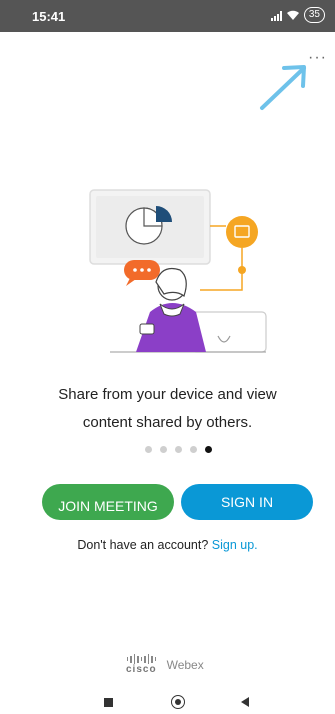 The height and width of the screenshot is (714, 335). What do you see at coordinates (167, 422) in the screenshot?
I see `tagline-line-2: content shared by others.` at bounding box center [167, 422].